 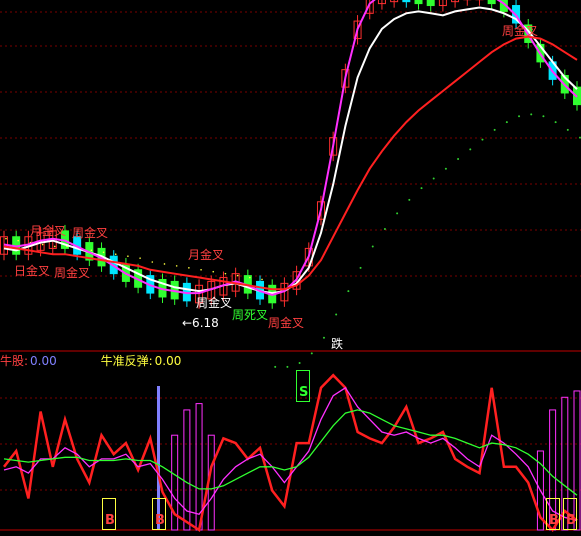 I want to click on signal-label: 日金叉, so click(x=32, y=271).